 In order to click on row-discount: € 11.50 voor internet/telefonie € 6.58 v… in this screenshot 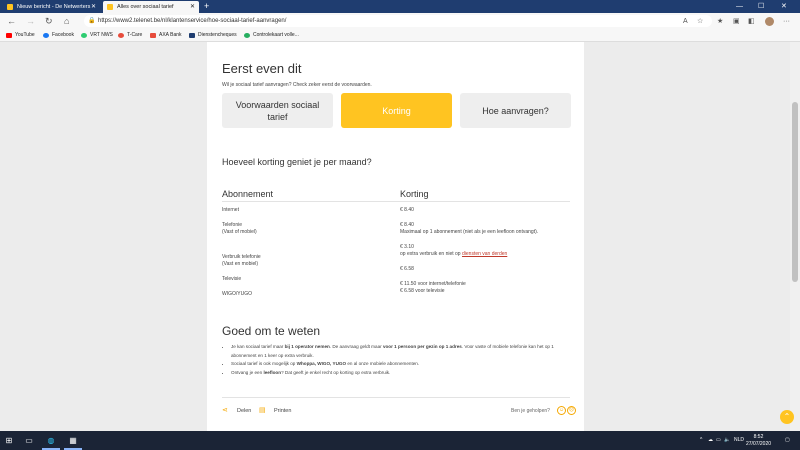, I will do `click(433, 287)`.